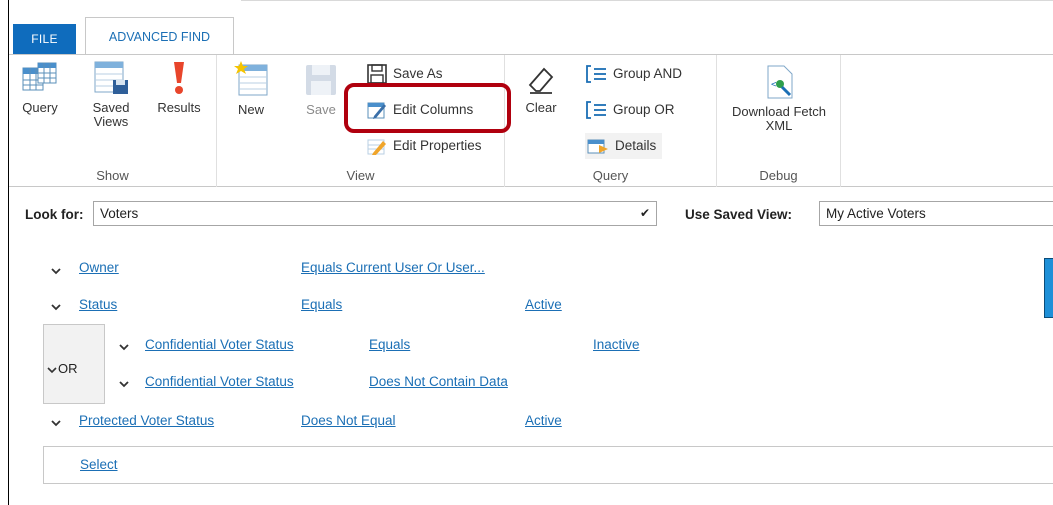 Image resolution: width=1053 pixels, height=505 pixels. I want to click on debug-group-label: Debug, so click(778, 175).